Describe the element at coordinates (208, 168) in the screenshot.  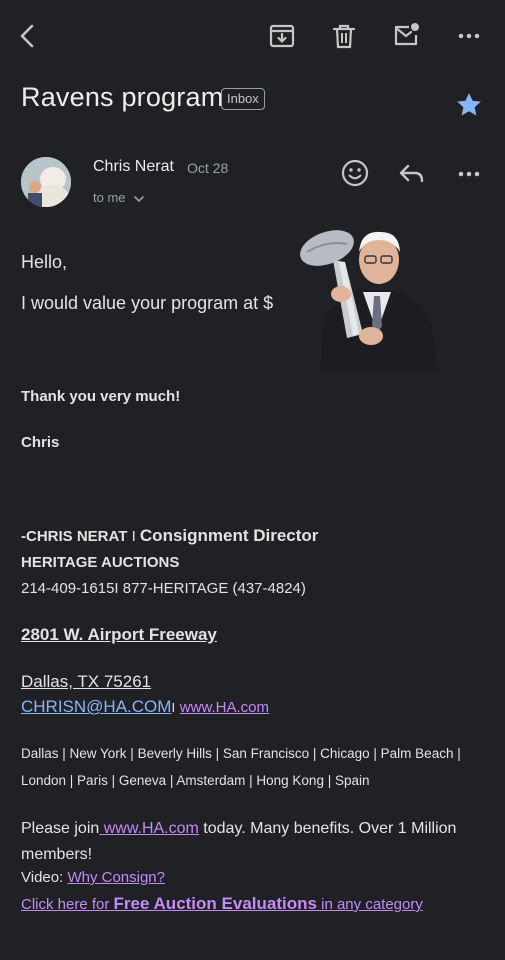
I see `email-date: Oct 28` at that location.